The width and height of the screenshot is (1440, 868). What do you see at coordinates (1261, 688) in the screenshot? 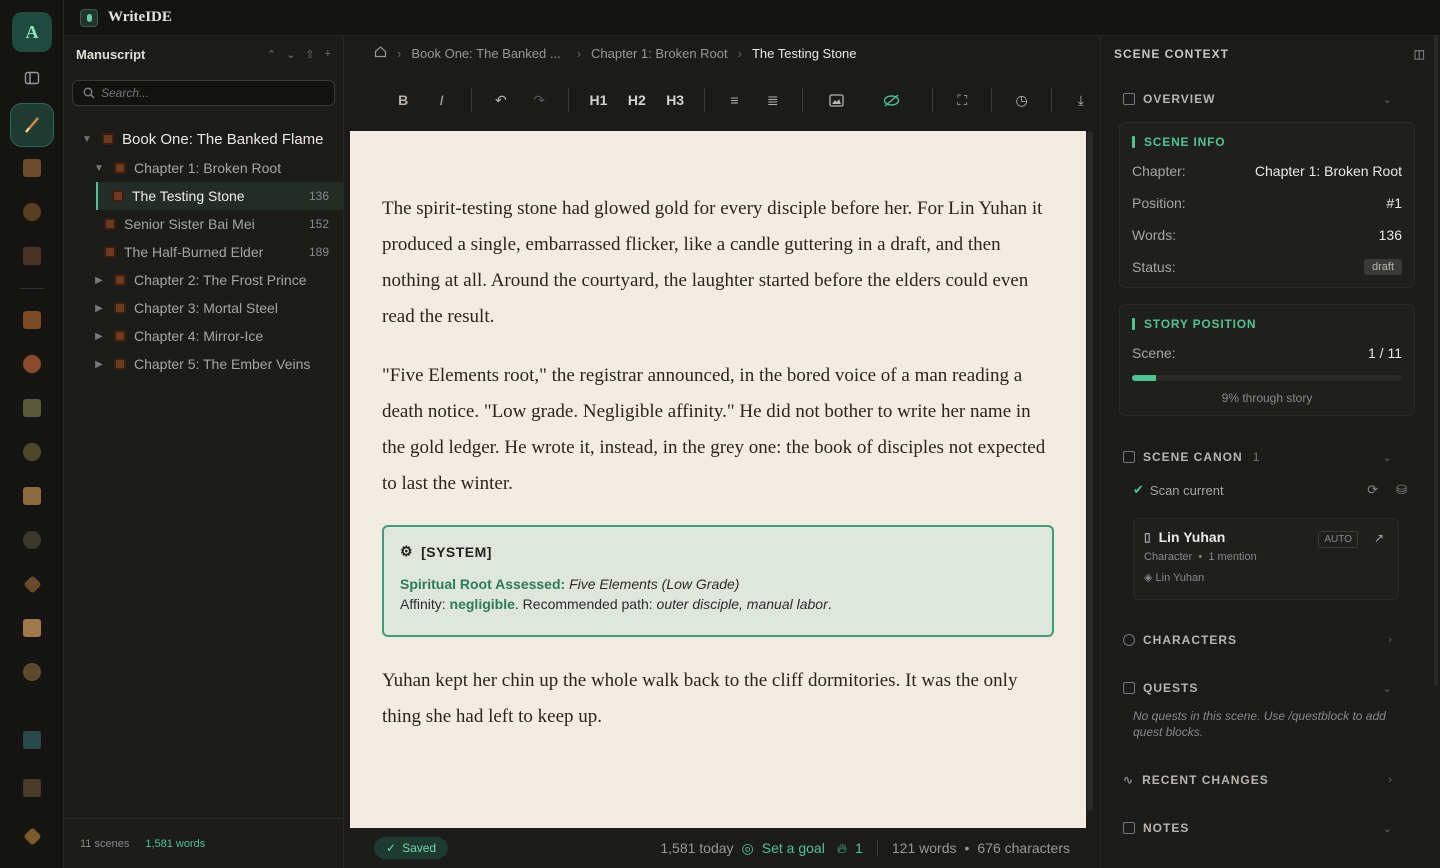
I see `quests-section-header: QUESTS ⌄` at bounding box center [1261, 688].